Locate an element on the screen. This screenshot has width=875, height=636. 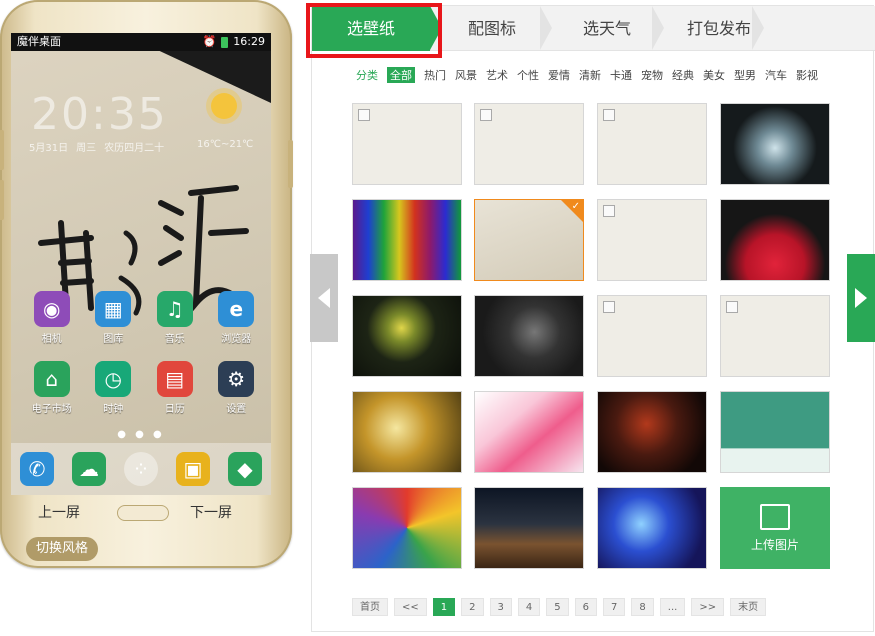
page-button: 8 is located at coordinates (642, 607).